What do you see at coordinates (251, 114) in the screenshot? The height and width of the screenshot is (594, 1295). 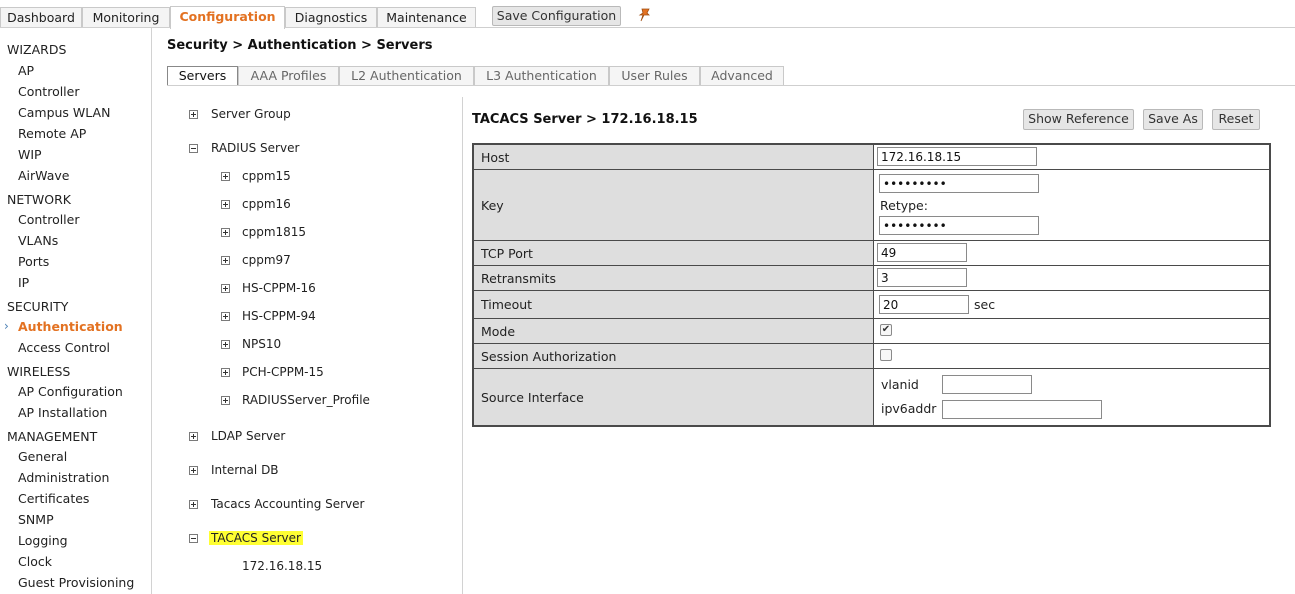 I see `tree-server-group: Server Group` at bounding box center [251, 114].